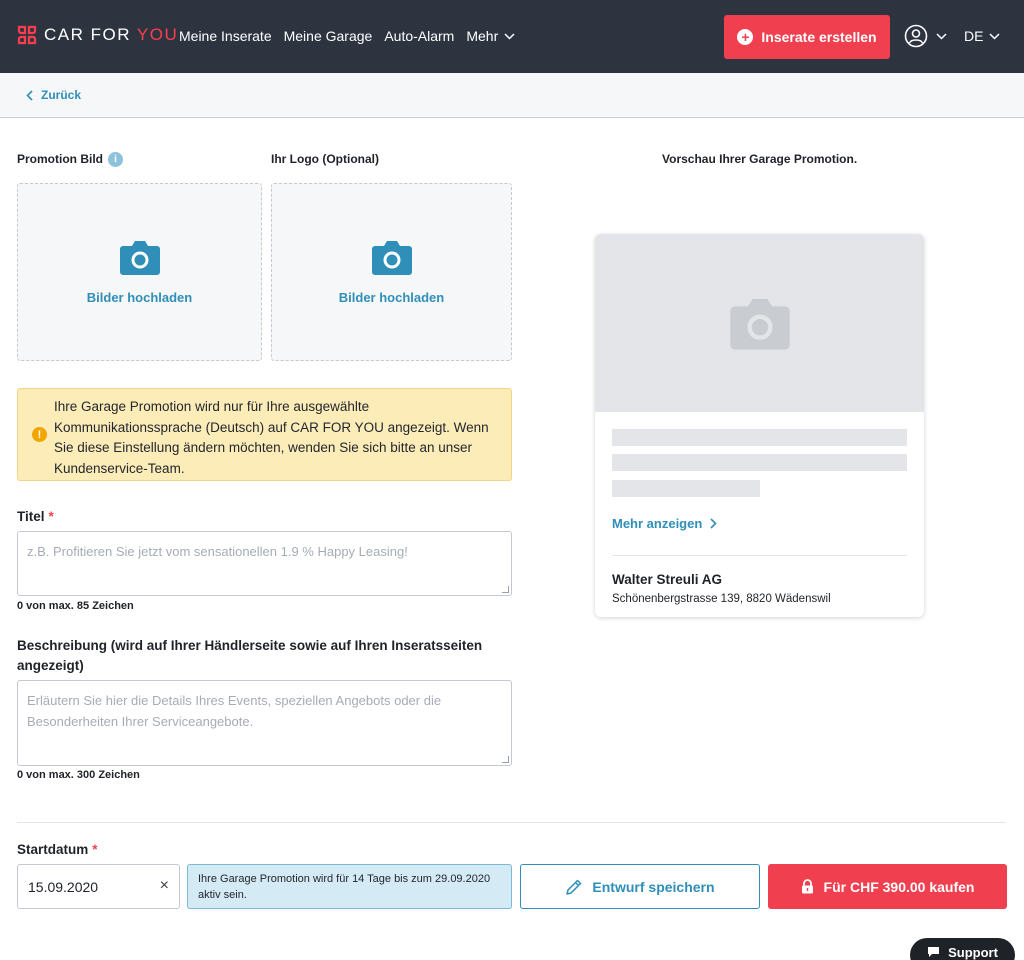  What do you see at coordinates (759, 555) in the screenshot?
I see `divider` at bounding box center [759, 555].